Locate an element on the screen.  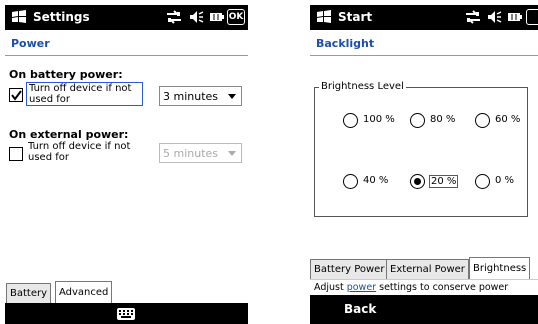
brightness-radio-100: 100 % is located at coordinates (371, 121).